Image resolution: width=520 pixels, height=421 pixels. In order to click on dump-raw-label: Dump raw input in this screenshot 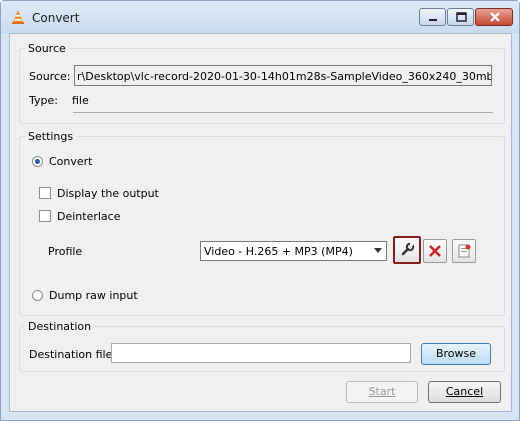, I will do `click(93, 295)`.